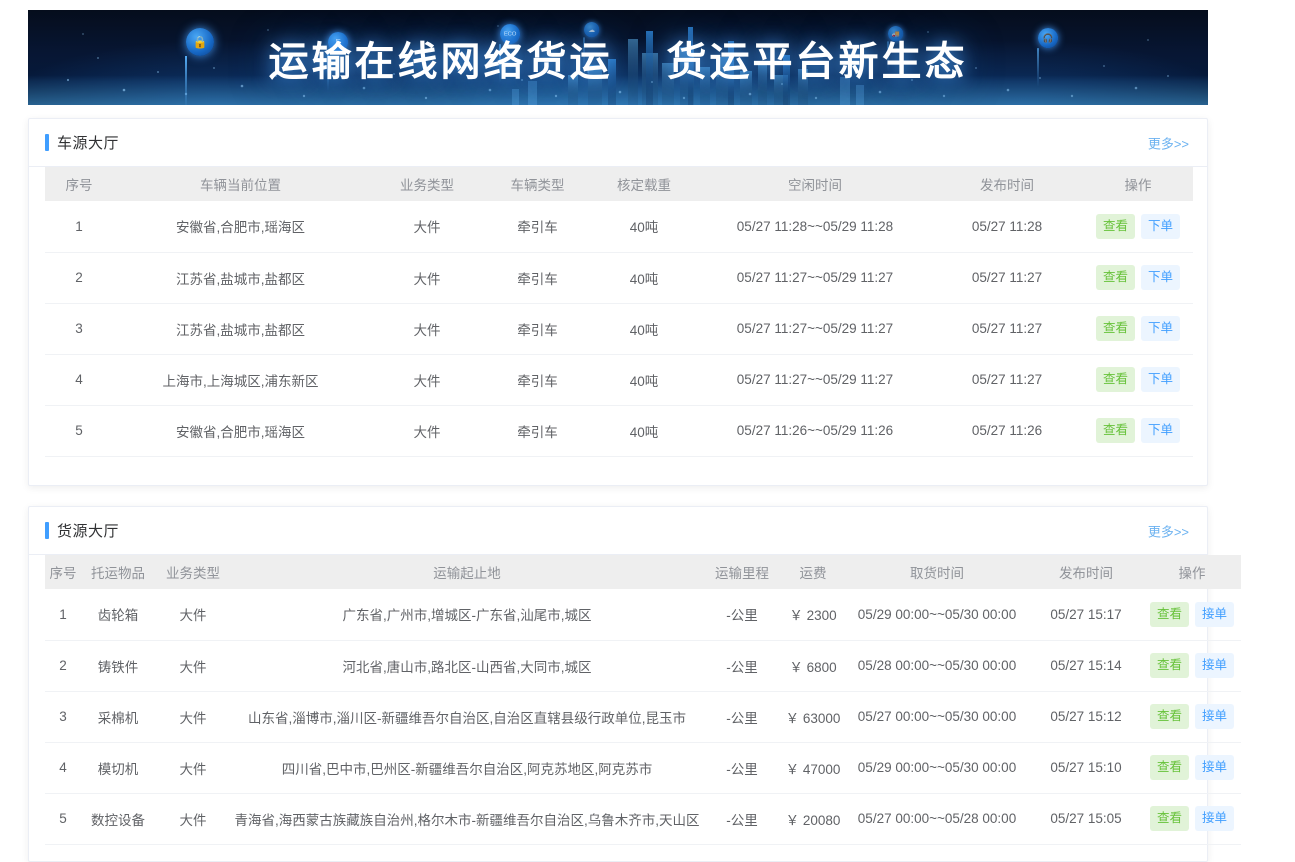 This screenshot has width=1295, height=862. What do you see at coordinates (240, 431) in the screenshot?
I see `row-location: 安徽省,合肥市,瑶海区` at bounding box center [240, 431].